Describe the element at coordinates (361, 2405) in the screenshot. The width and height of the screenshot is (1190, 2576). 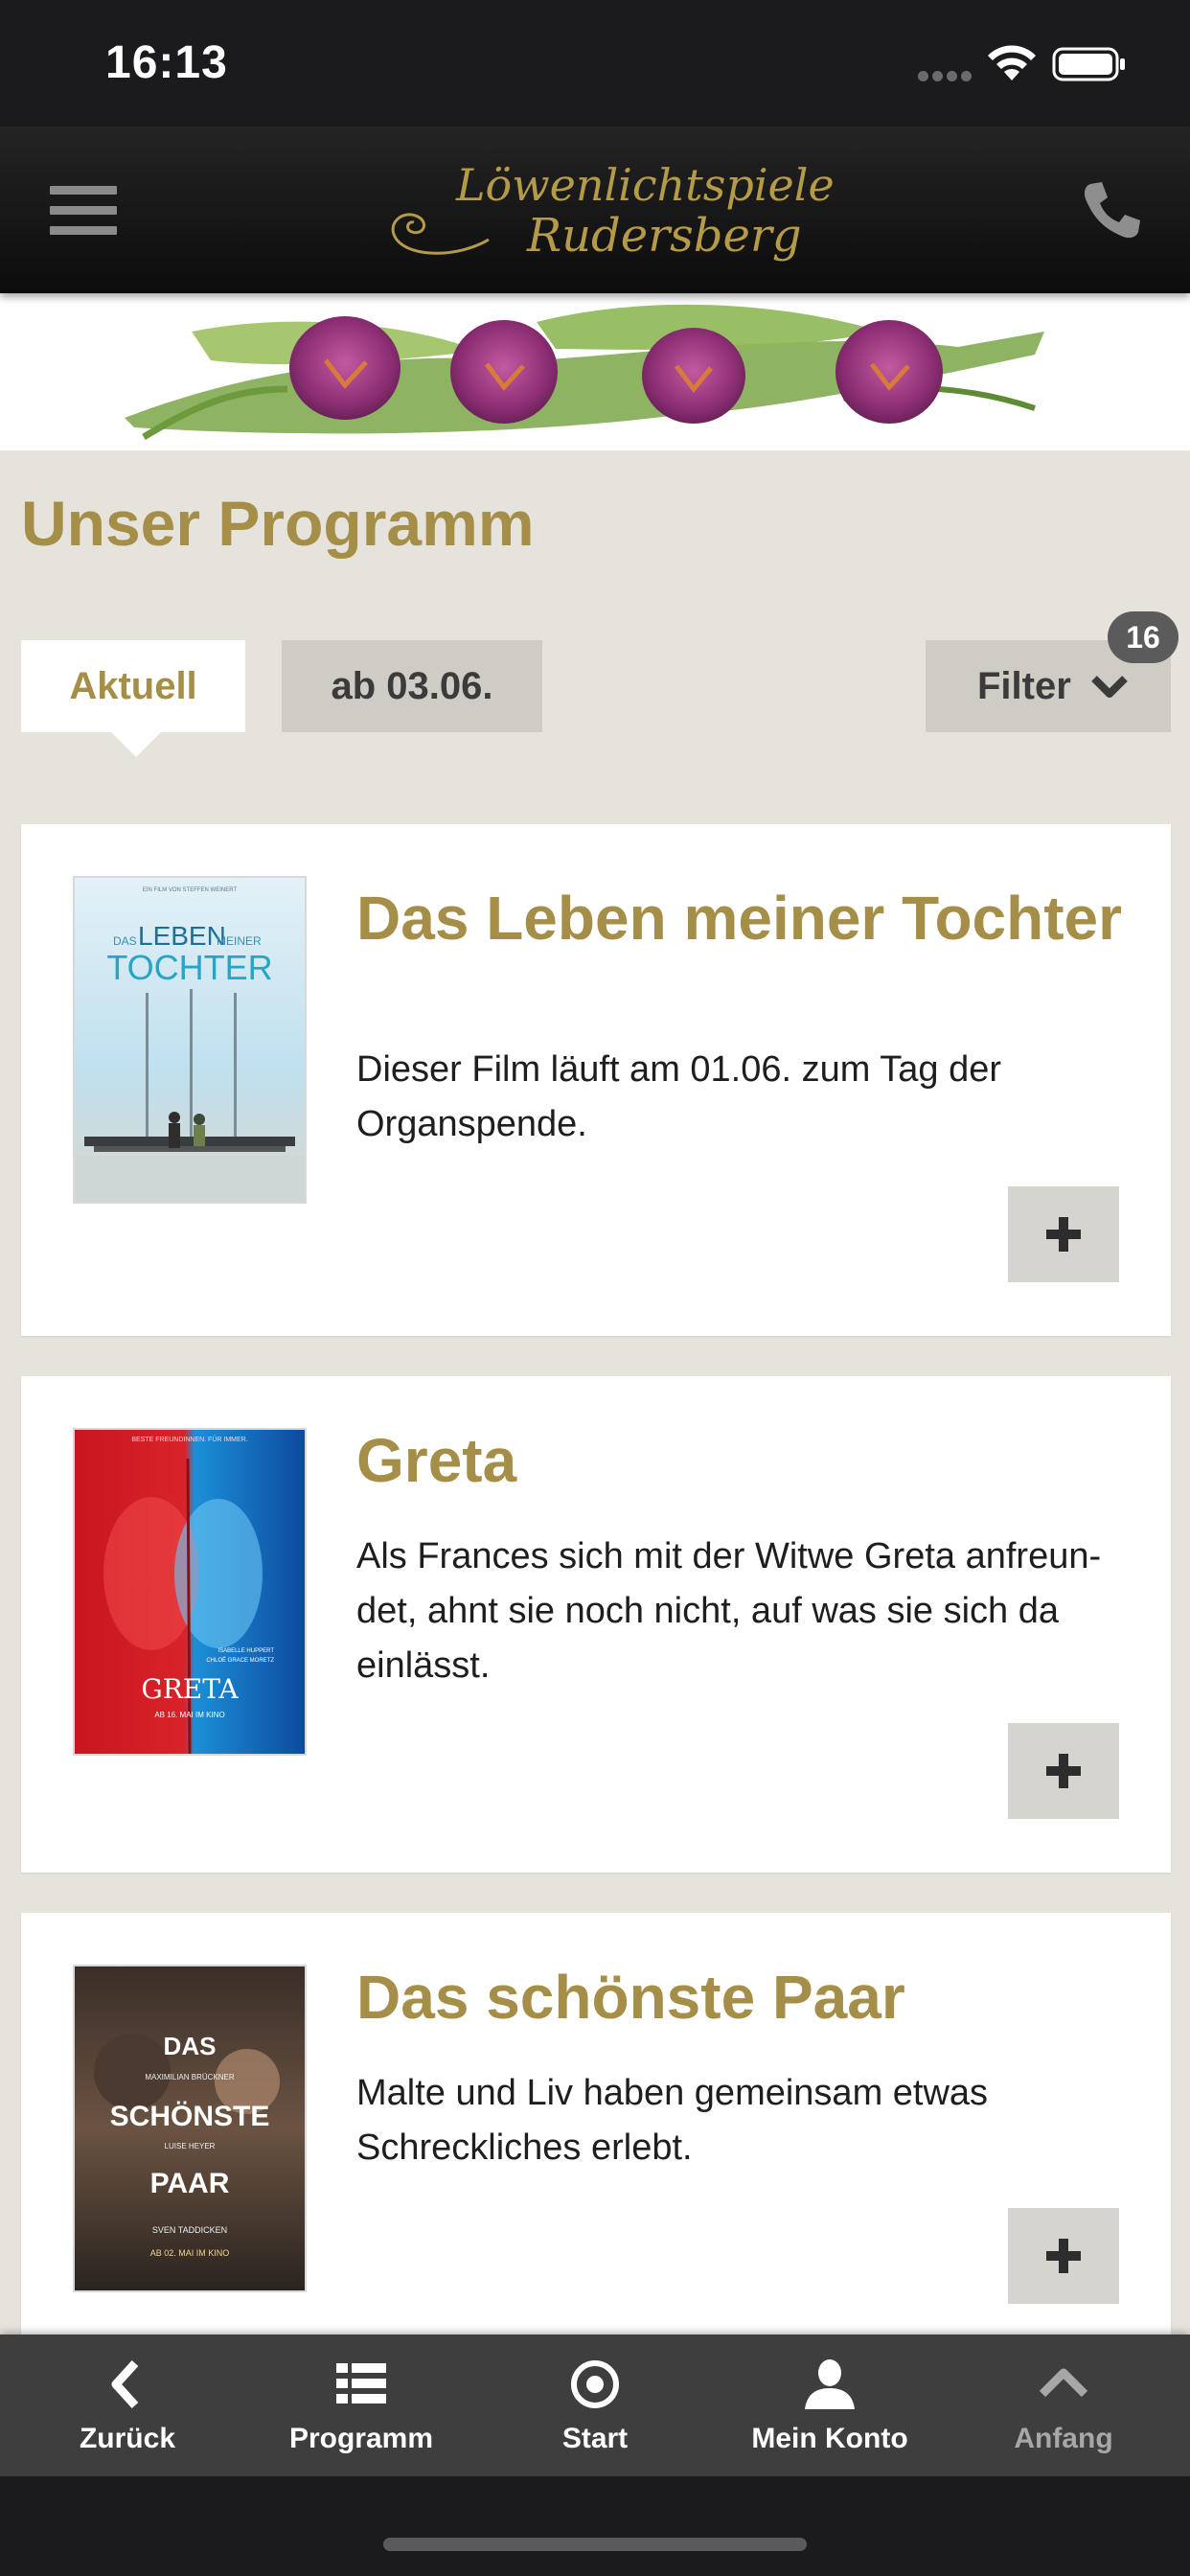
I see `tab-programm: Programm` at that location.